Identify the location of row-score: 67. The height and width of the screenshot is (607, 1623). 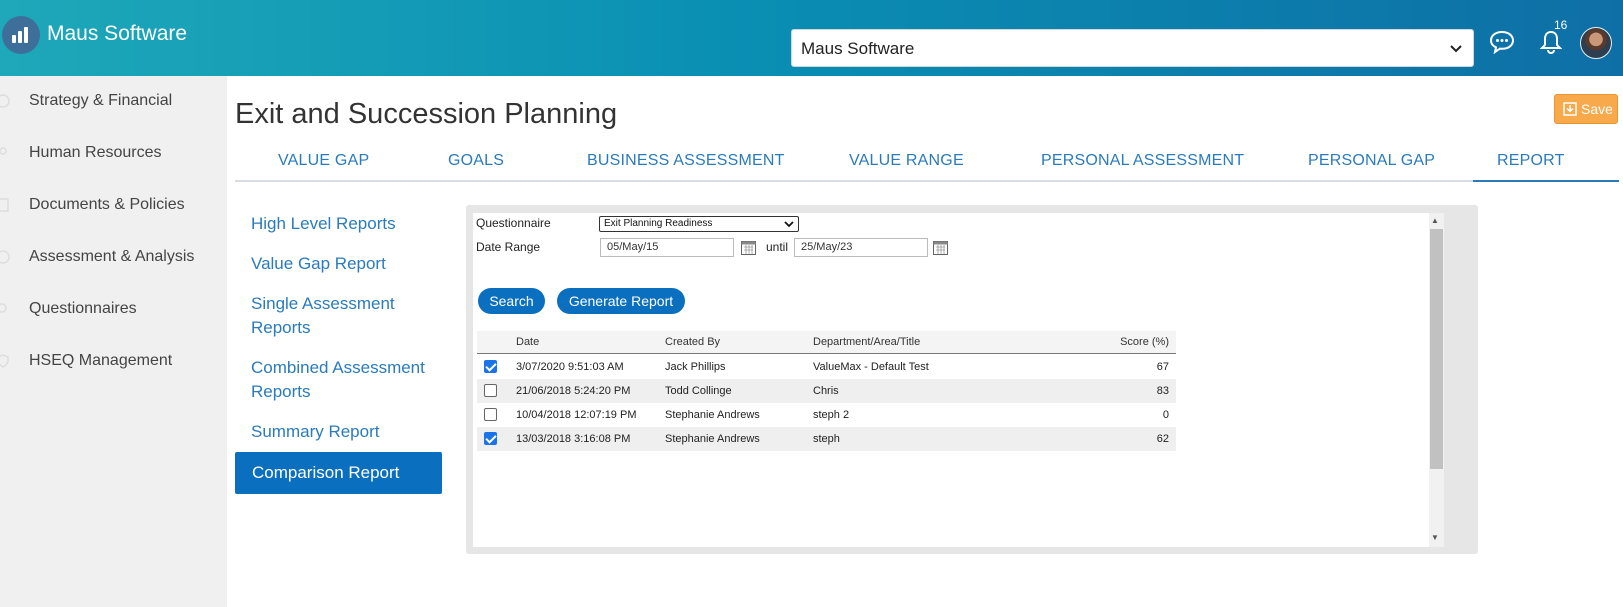
(1162, 367).